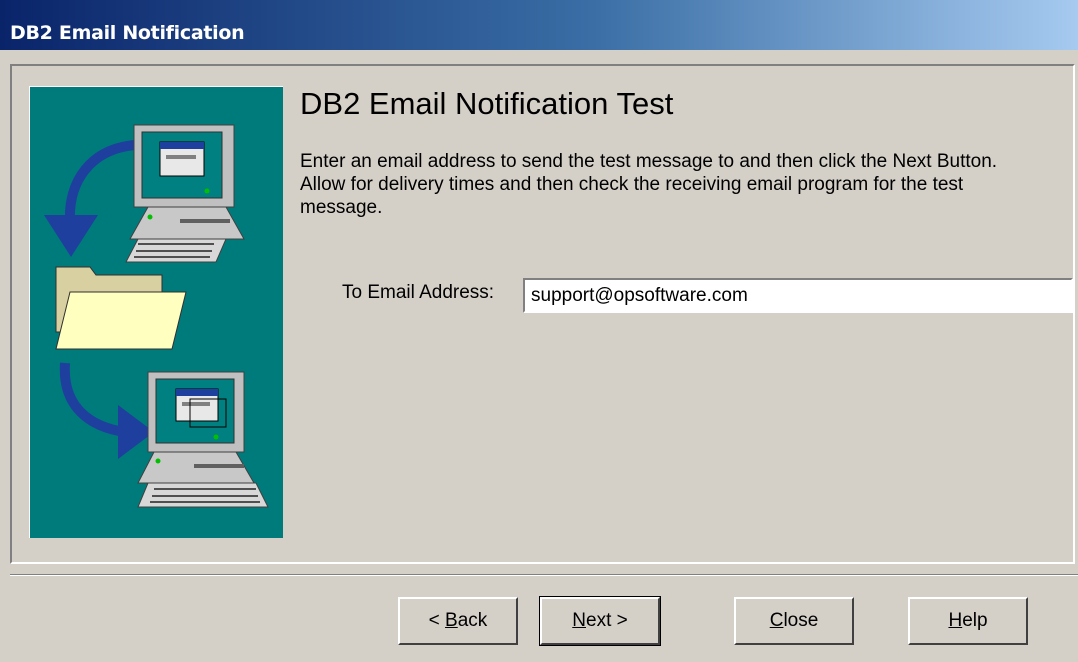  Describe the element at coordinates (955, 620) in the screenshot. I see `help-mnemonic: H` at that location.